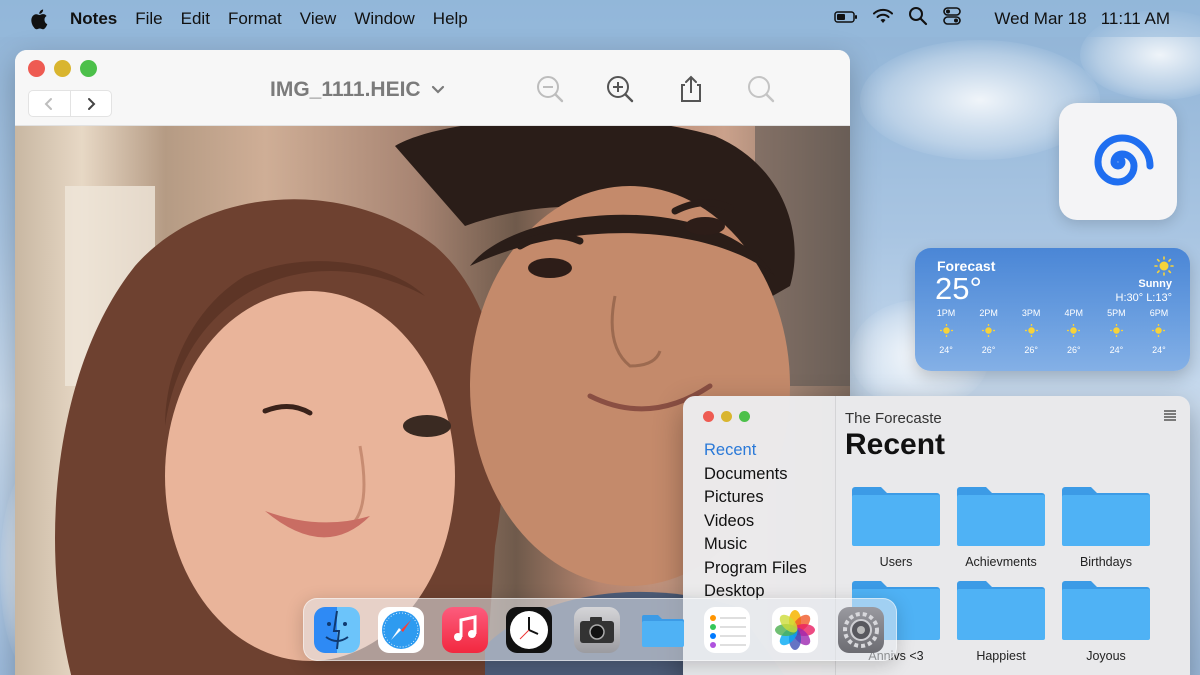 This screenshot has width=1200, height=675. Describe the element at coordinates (755, 569) in the screenshot. I see `sidebar-item-program-files: Program Files` at that location.